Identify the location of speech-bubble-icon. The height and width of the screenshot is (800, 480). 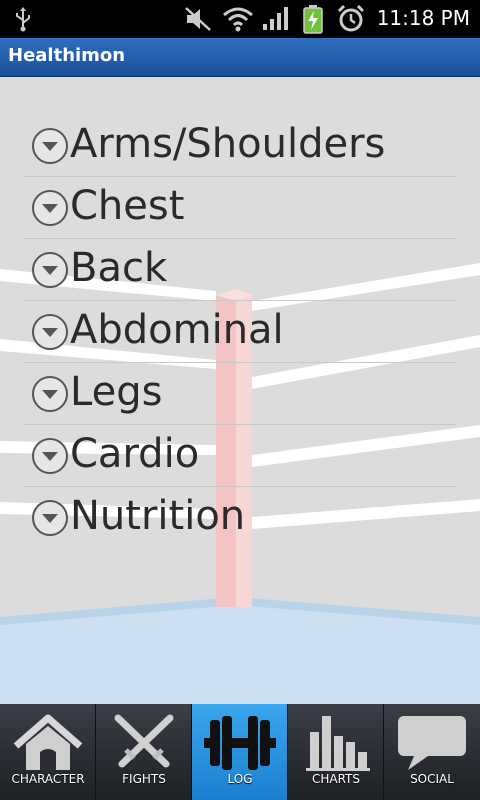
(432, 743).